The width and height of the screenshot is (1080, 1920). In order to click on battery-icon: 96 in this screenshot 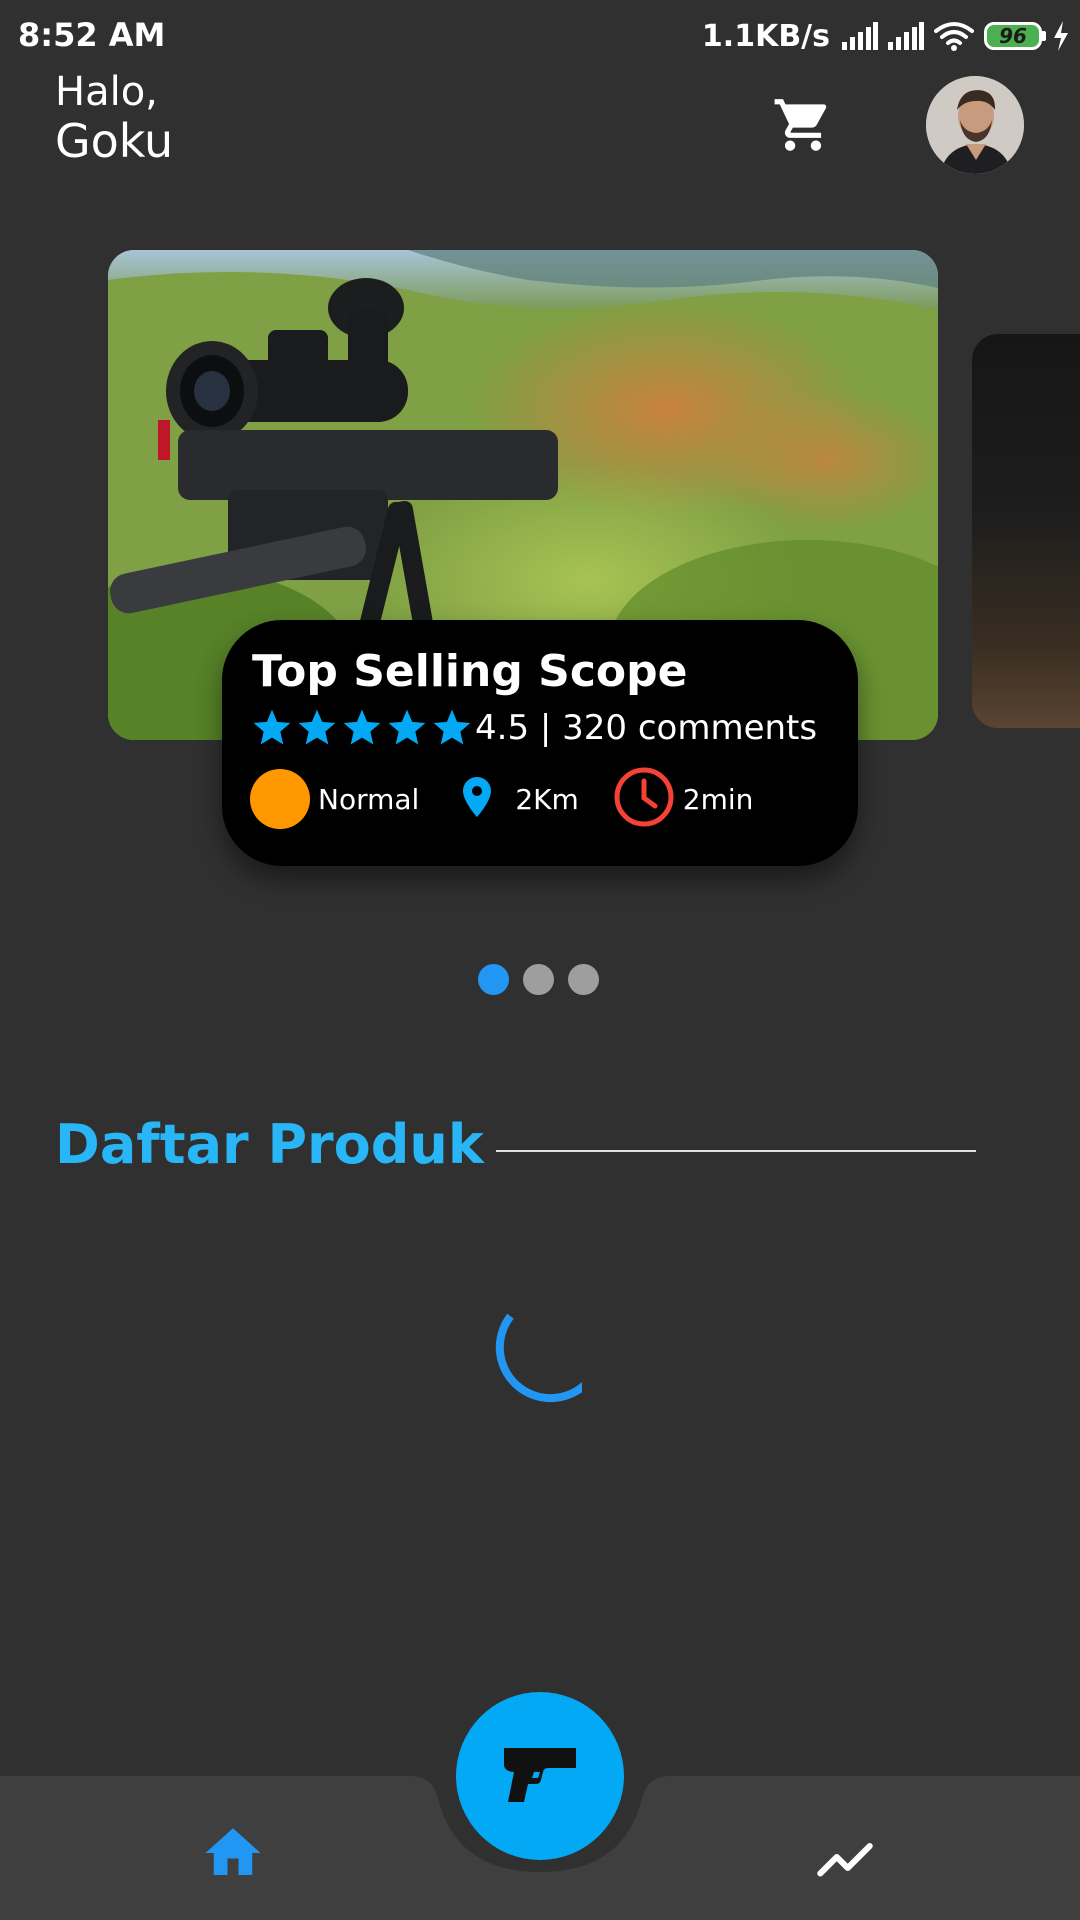, I will do `click(1015, 36)`.